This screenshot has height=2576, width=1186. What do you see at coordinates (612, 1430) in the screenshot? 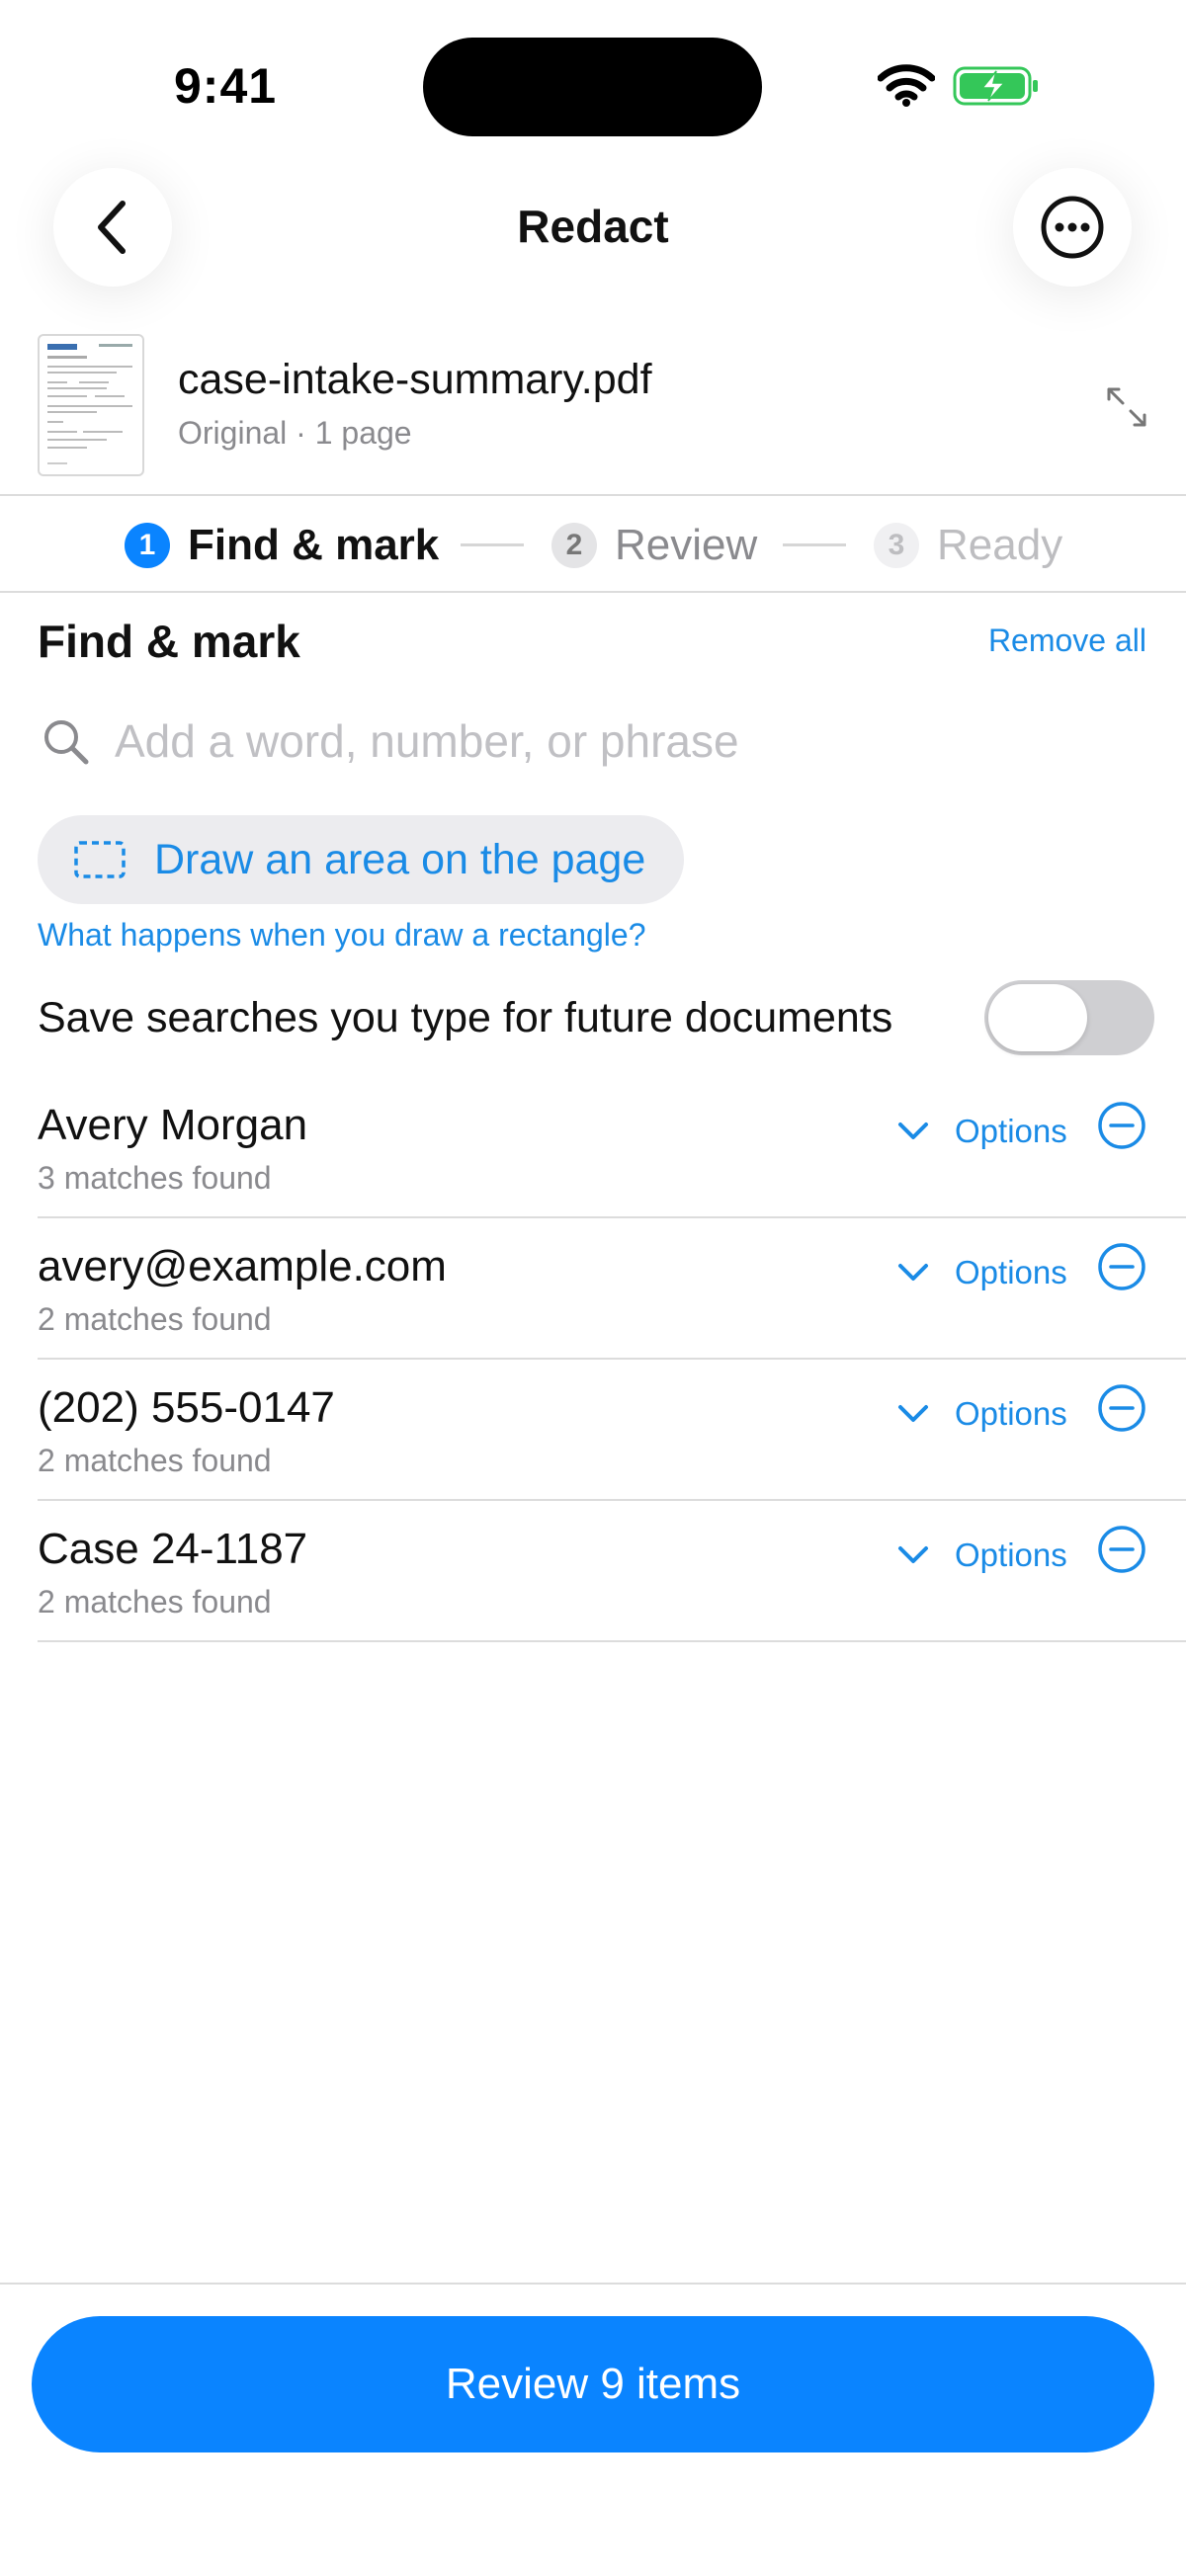
I see `list-item: (202) 555-0147 2 matches found Options` at bounding box center [612, 1430].